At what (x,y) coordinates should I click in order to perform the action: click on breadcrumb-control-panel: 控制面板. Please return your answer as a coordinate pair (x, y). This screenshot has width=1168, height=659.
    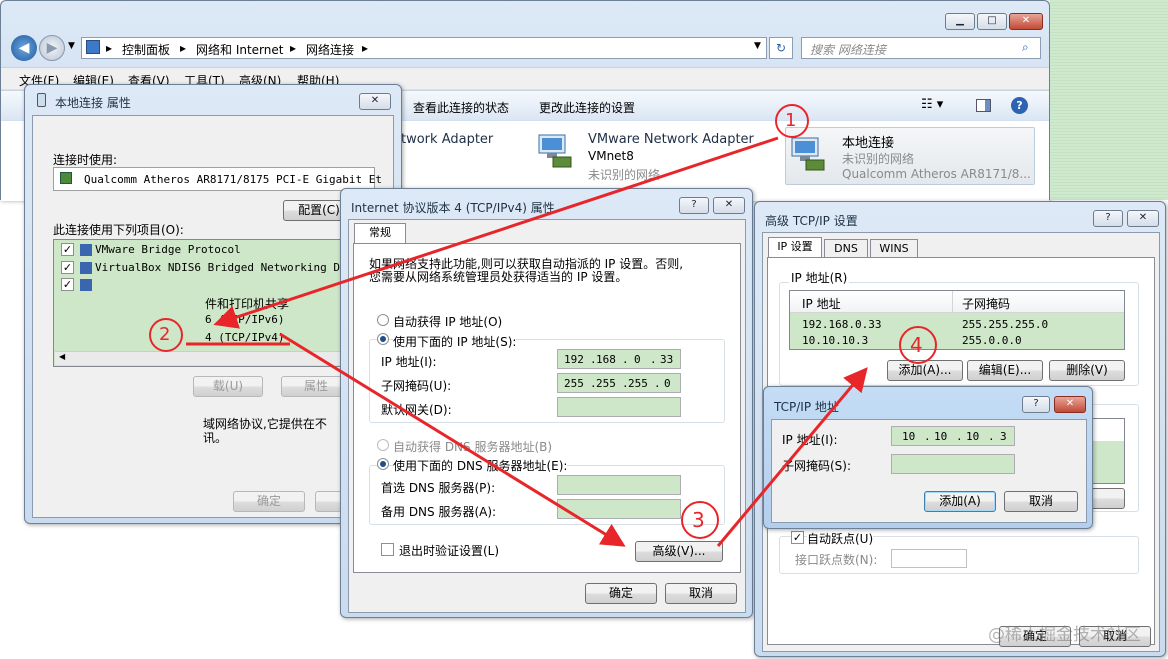
    Looking at the image, I should click on (146, 49).